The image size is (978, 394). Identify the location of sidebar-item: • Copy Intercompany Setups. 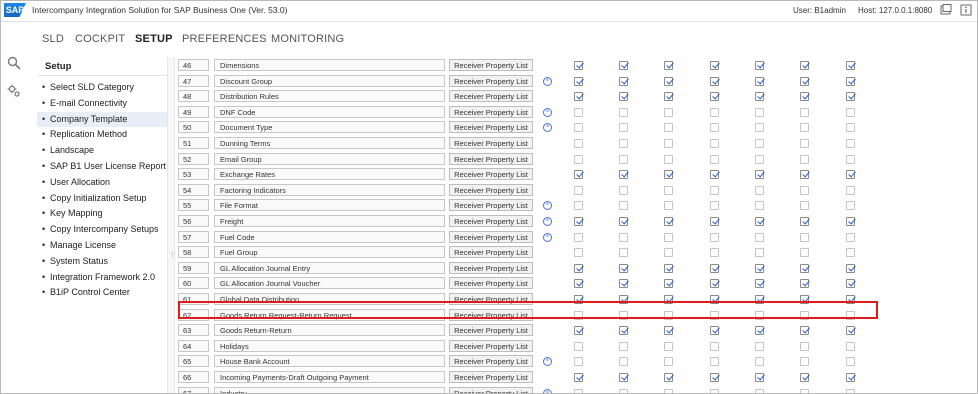
(102, 229).